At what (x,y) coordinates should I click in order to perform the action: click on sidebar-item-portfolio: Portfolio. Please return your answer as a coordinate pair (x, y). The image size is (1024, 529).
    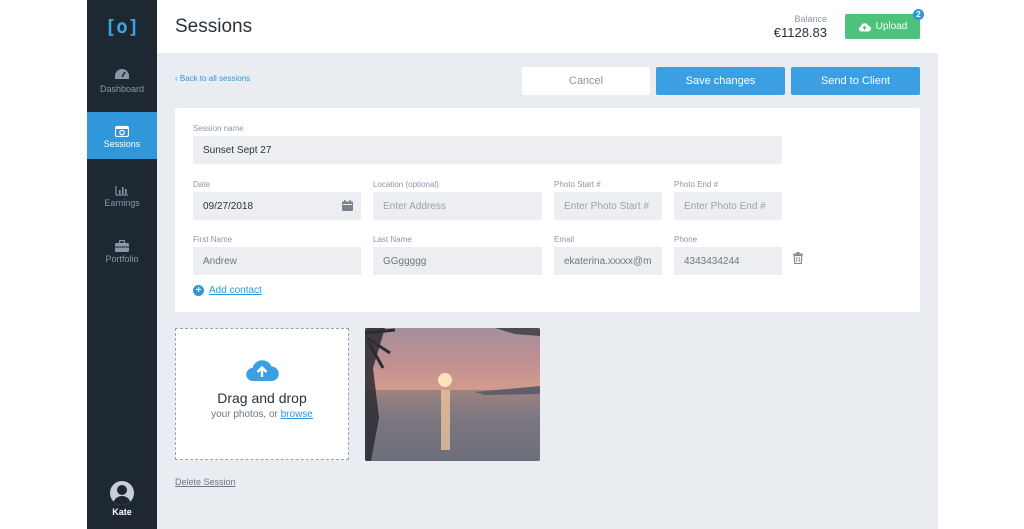
    Looking at the image, I should click on (122, 263).